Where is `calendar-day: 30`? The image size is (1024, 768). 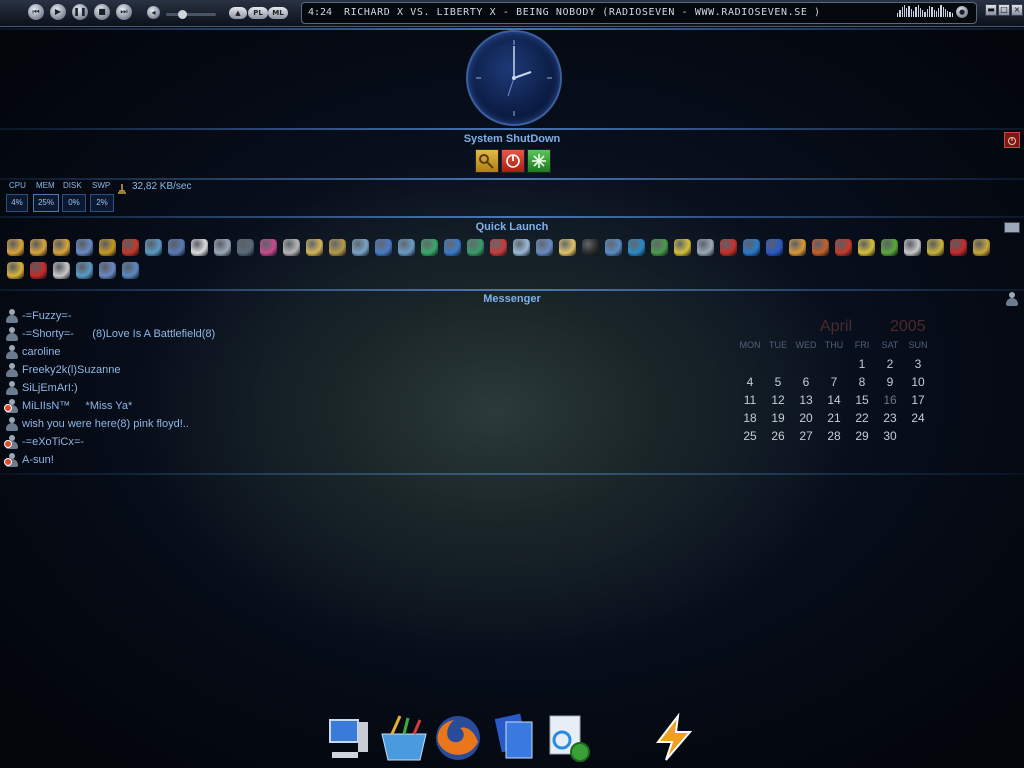 calendar-day: 30 is located at coordinates (890, 436).